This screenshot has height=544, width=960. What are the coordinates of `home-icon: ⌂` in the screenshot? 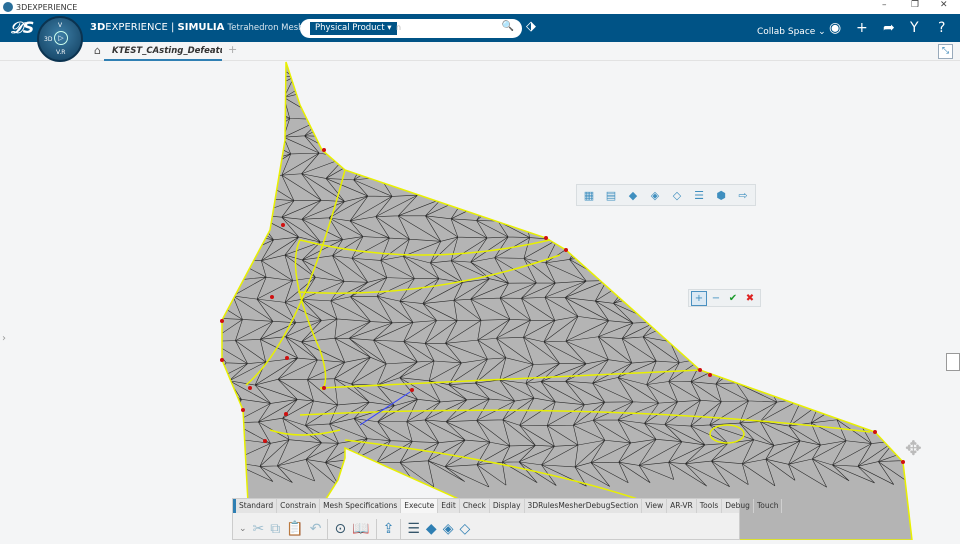 It's located at (97, 50).